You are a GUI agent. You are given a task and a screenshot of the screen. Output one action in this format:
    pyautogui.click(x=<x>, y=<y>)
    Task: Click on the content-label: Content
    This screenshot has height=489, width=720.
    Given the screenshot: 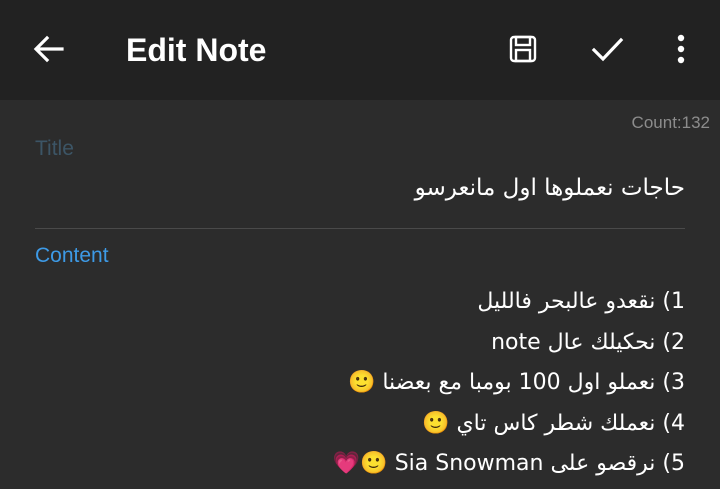 What is the action you would take?
    pyautogui.click(x=72, y=255)
    